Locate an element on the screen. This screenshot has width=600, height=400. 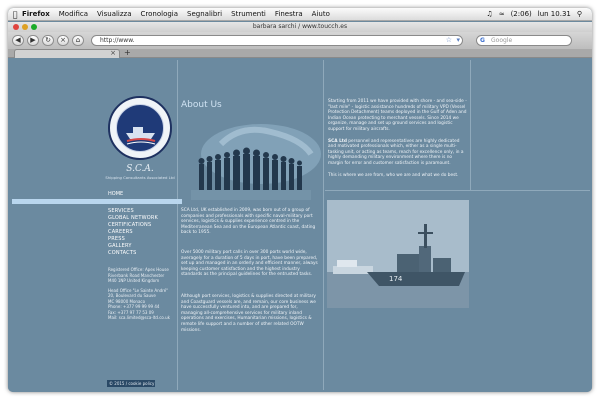
warship-illustration: 174 is located at coordinates (398, 254).